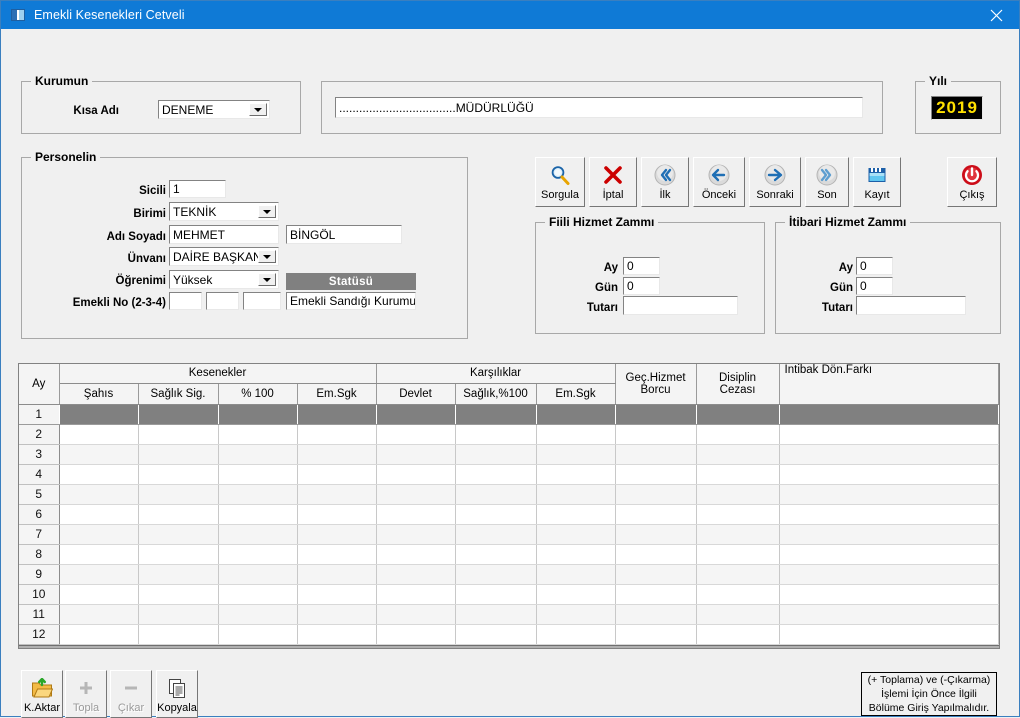  Describe the element at coordinates (39, 474) in the screenshot. I see `row-header-ay: 4` at that location.